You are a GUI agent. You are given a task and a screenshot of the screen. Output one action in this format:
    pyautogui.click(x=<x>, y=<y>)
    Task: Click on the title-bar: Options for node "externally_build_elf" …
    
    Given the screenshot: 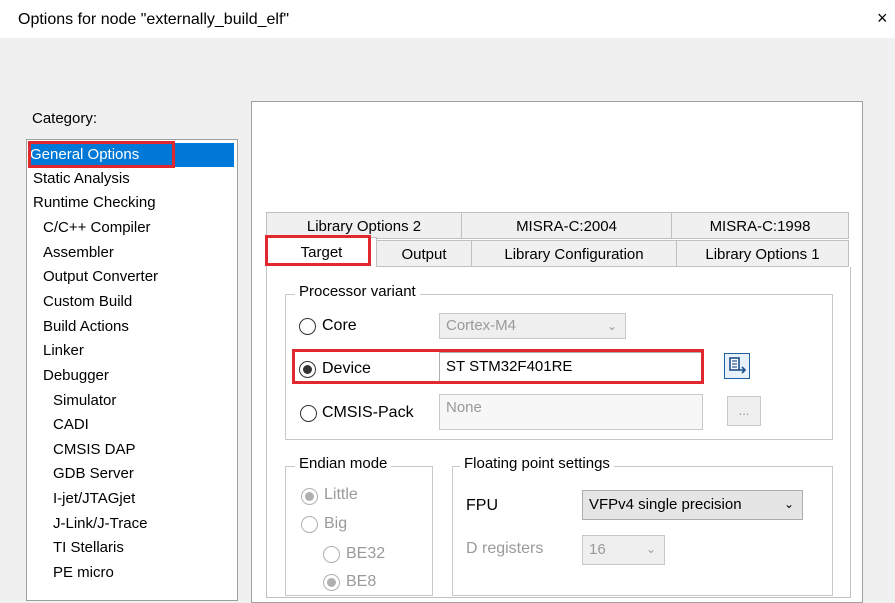 What is the action you would take?
    pyautogui.click(x=447, y=19)
    